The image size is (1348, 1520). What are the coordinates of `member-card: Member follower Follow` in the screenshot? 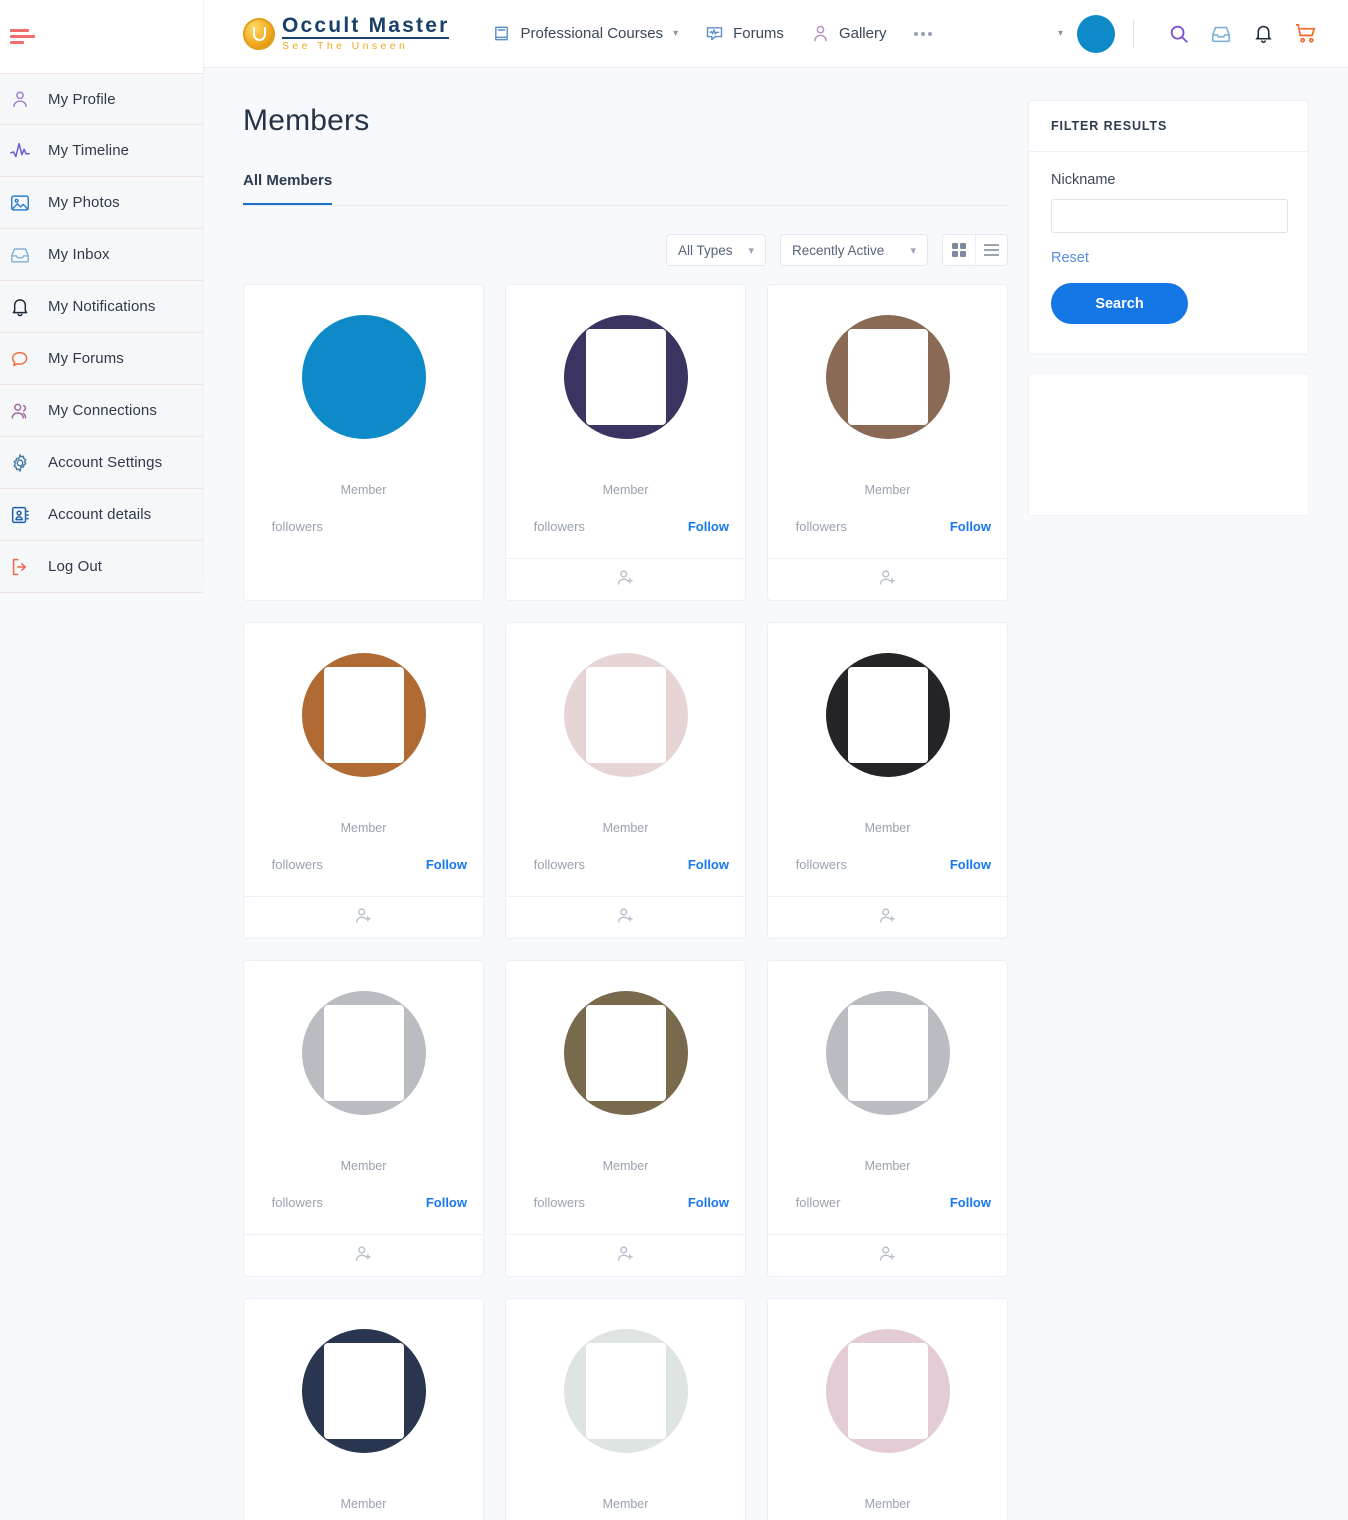 It's located at (887, 1118).